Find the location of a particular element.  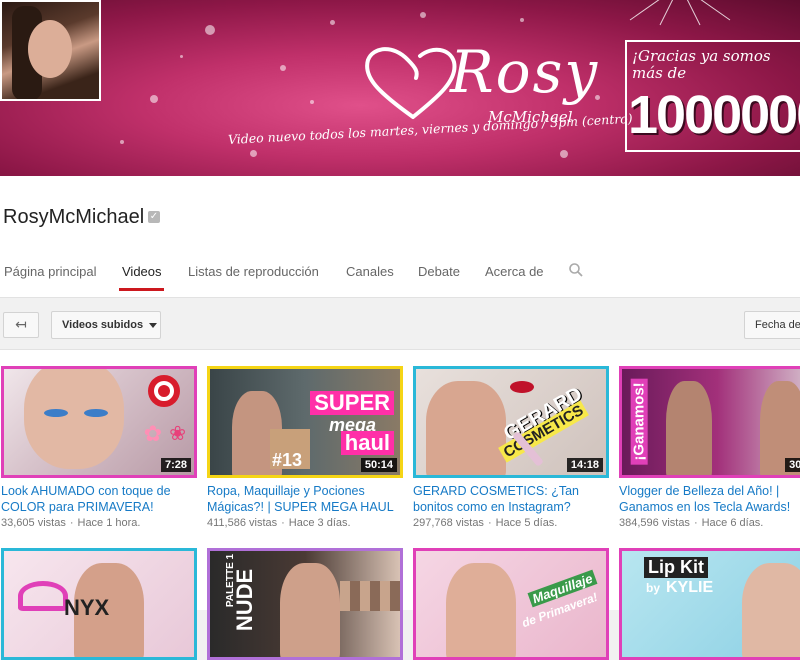

tab-discussion: Debate is located at coordinates (439, 271).